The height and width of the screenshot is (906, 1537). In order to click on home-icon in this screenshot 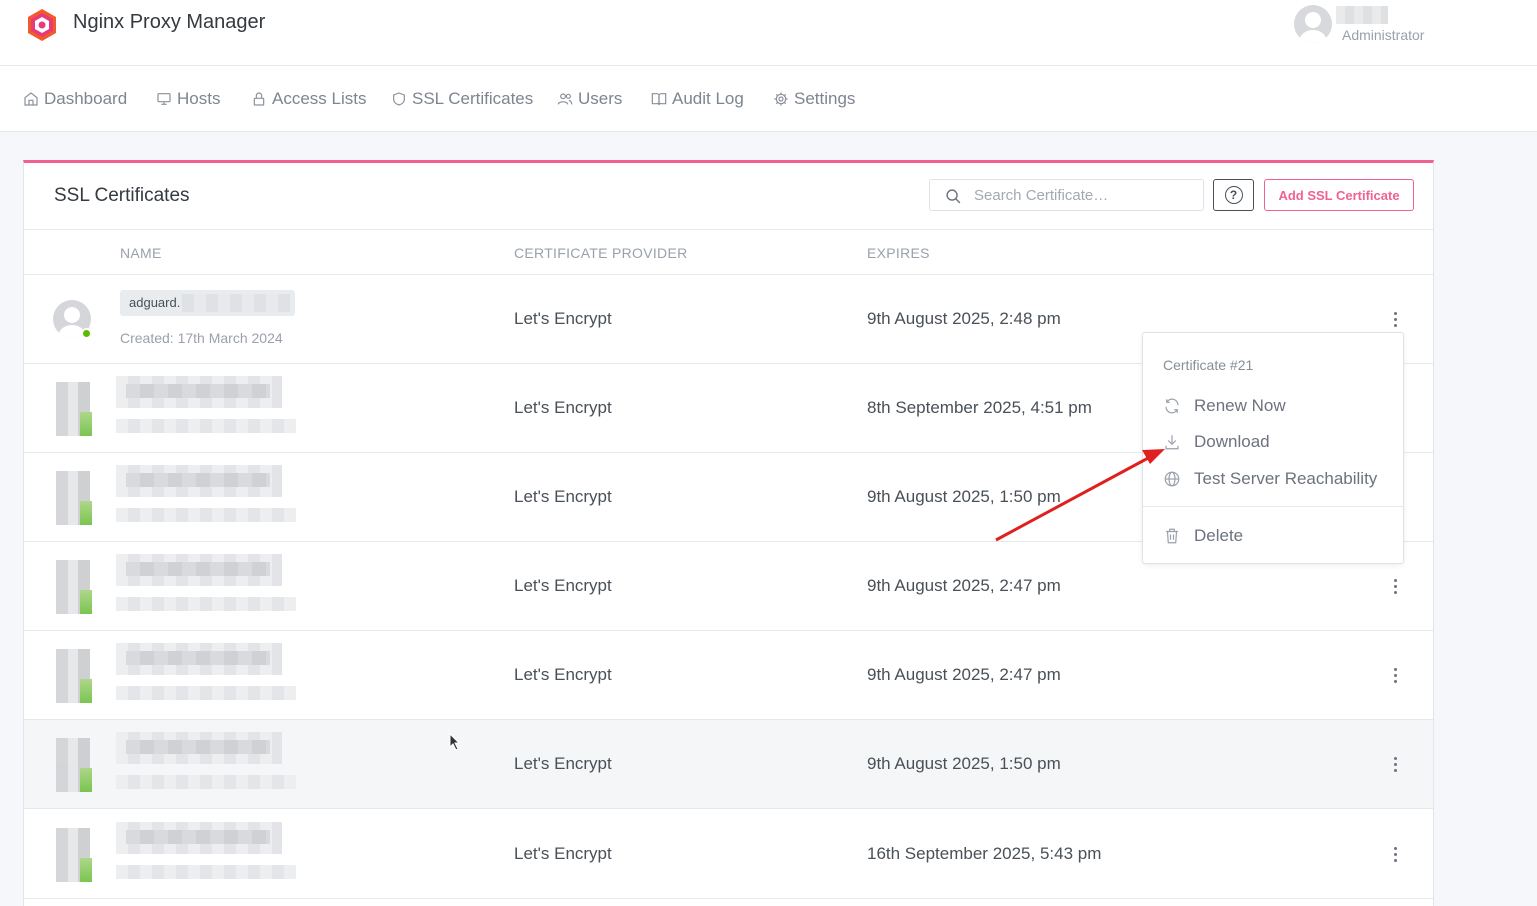, I will do `click(31, 99)`.